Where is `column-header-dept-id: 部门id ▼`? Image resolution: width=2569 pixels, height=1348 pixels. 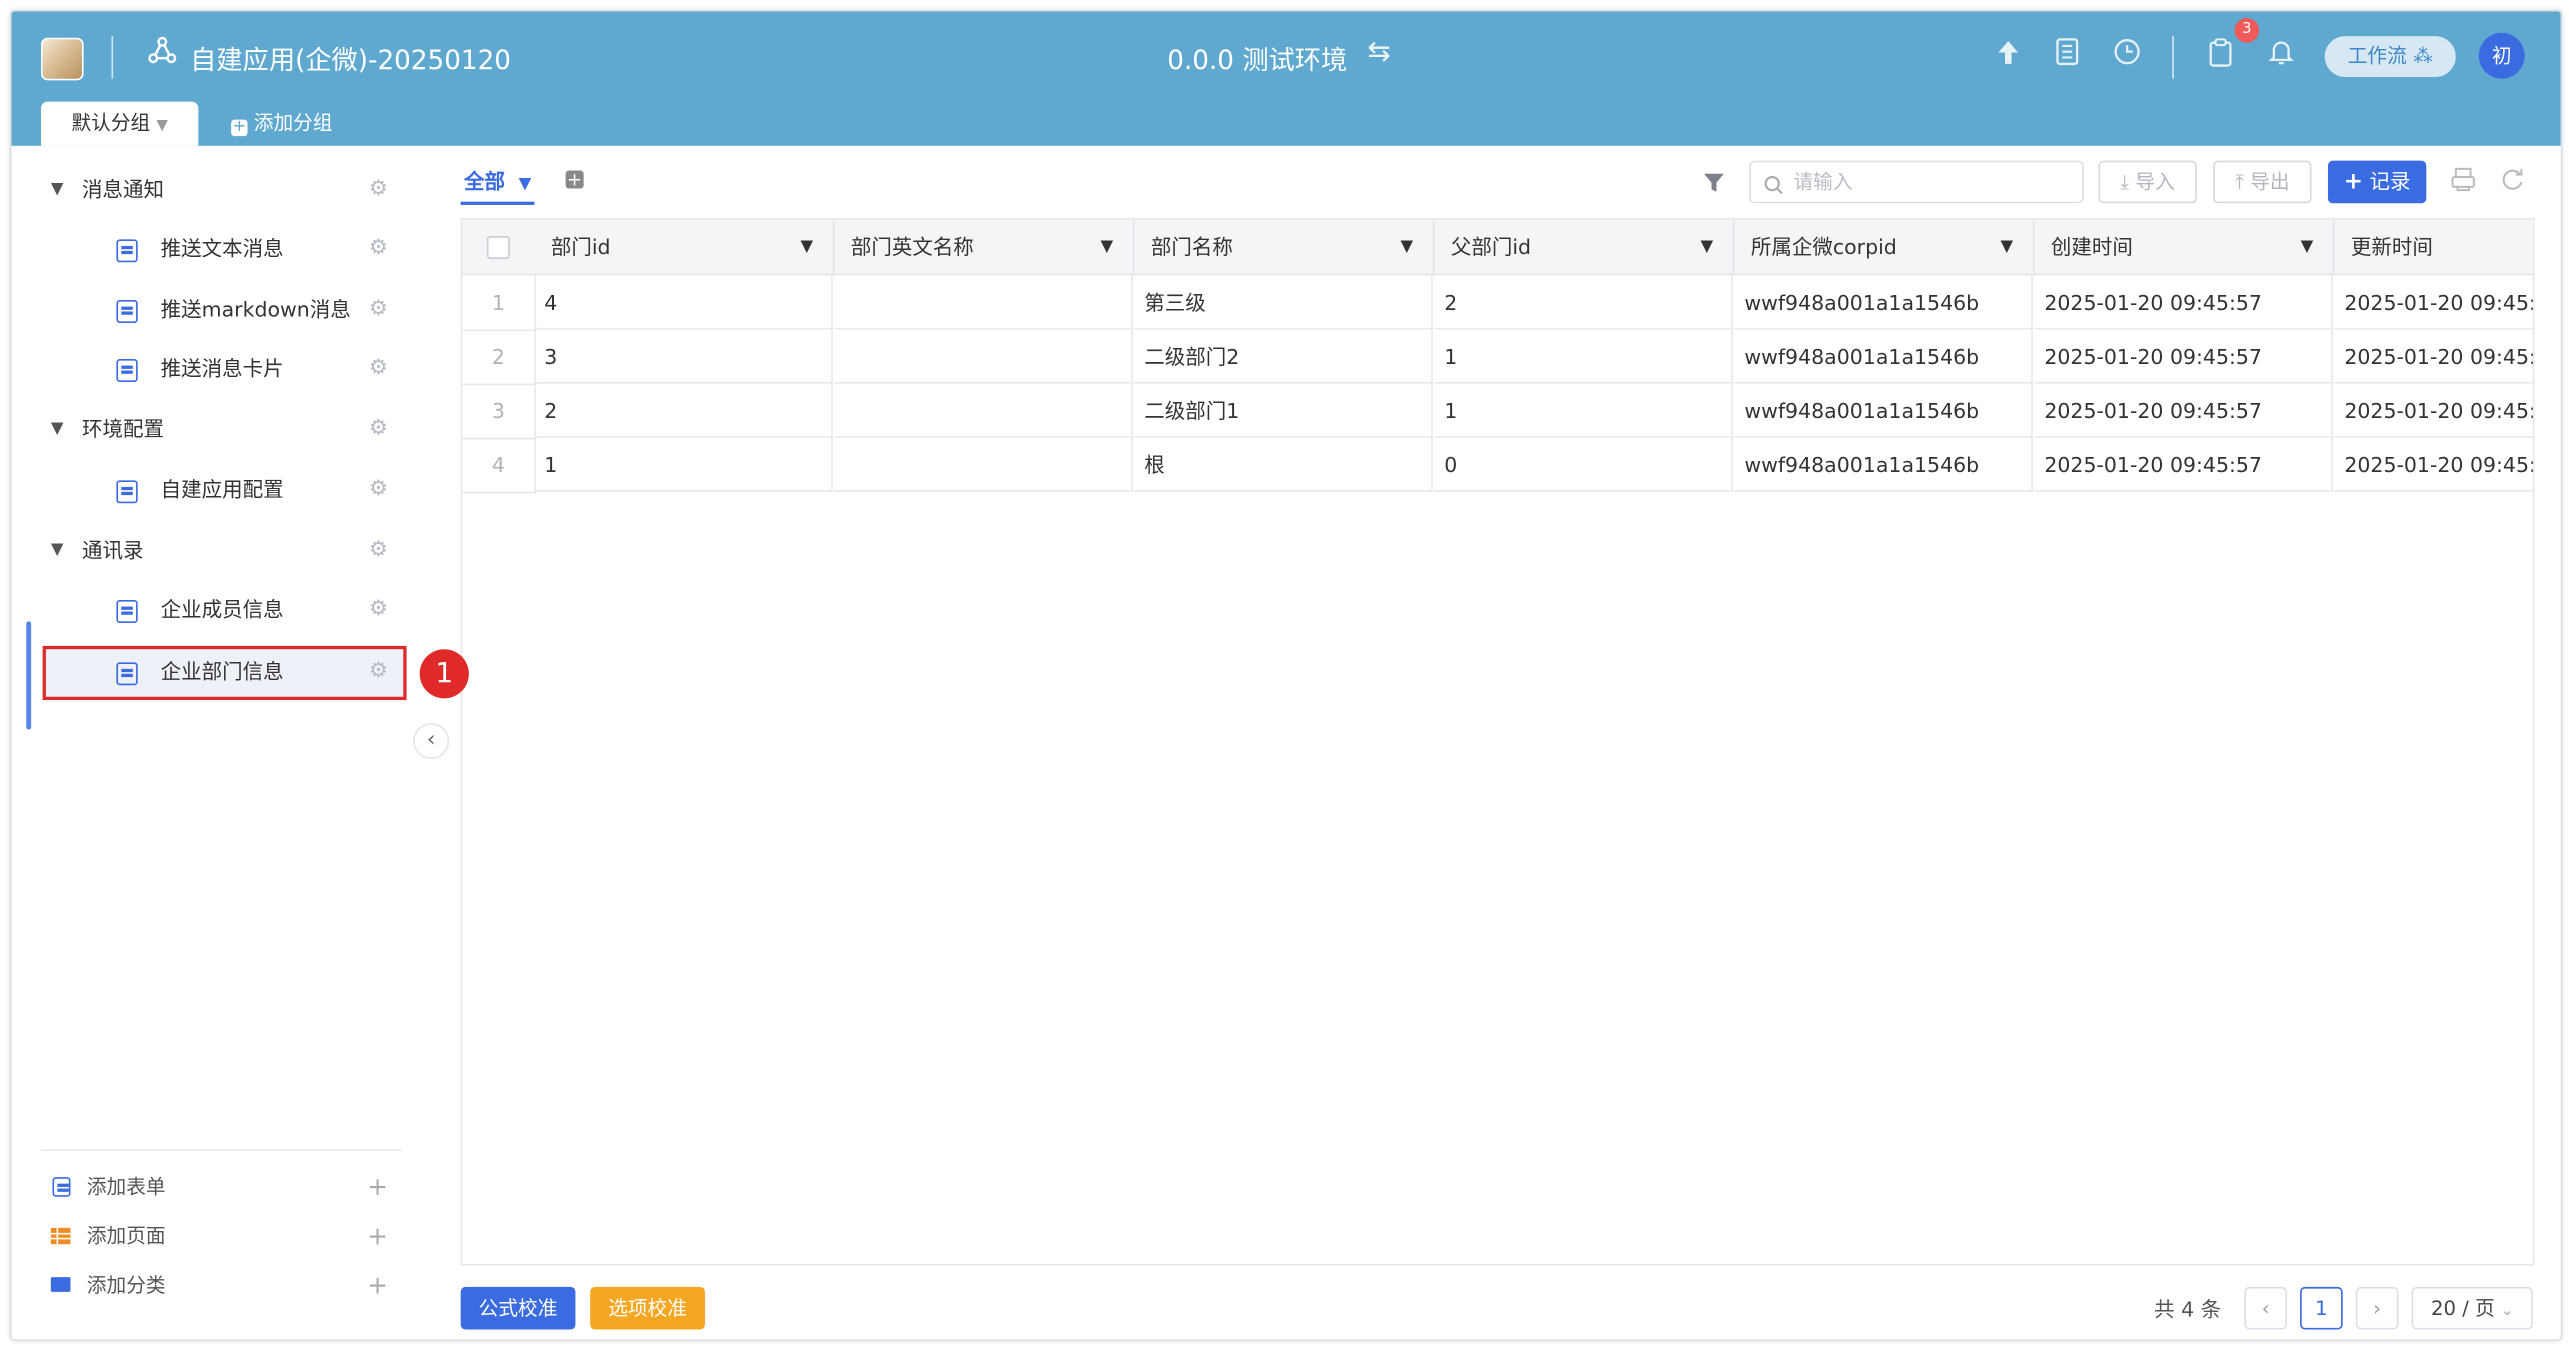 column-header-dept-id: 部门id ▼ is located at coordinates (684, 247).